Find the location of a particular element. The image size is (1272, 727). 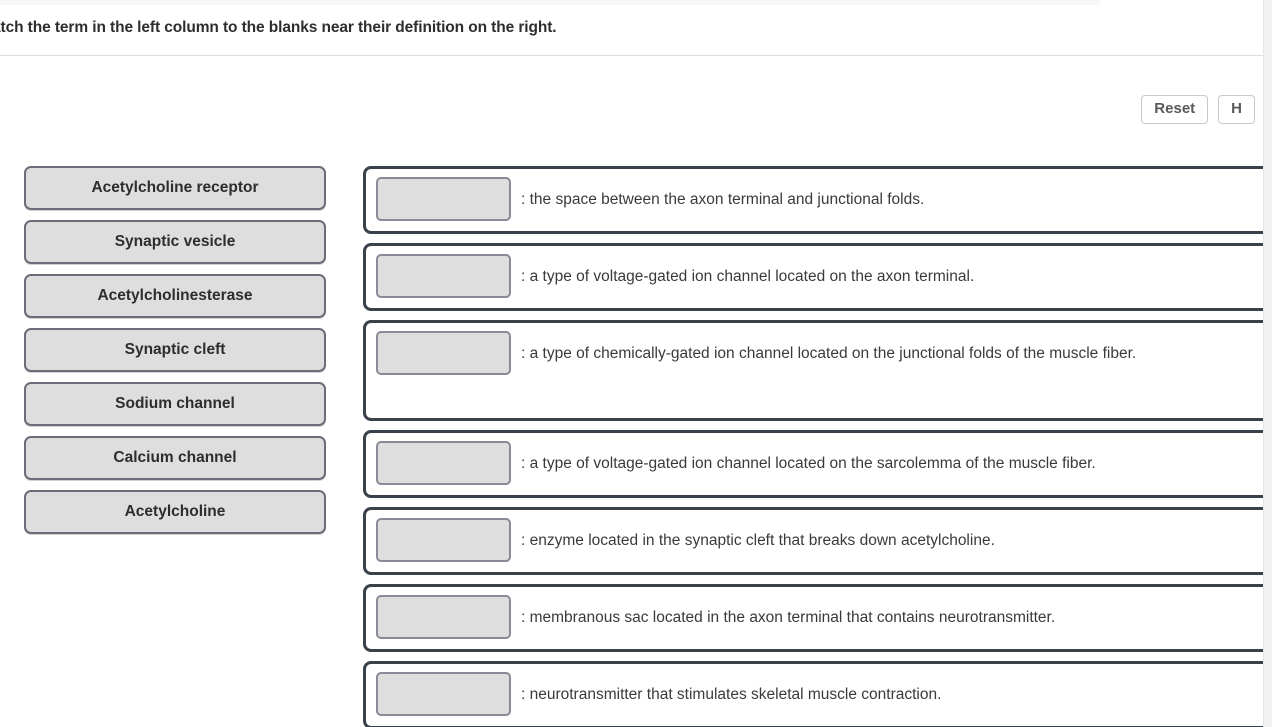

term-tile-label: Acetylcholine receptor is located at coordinates (175, 187).